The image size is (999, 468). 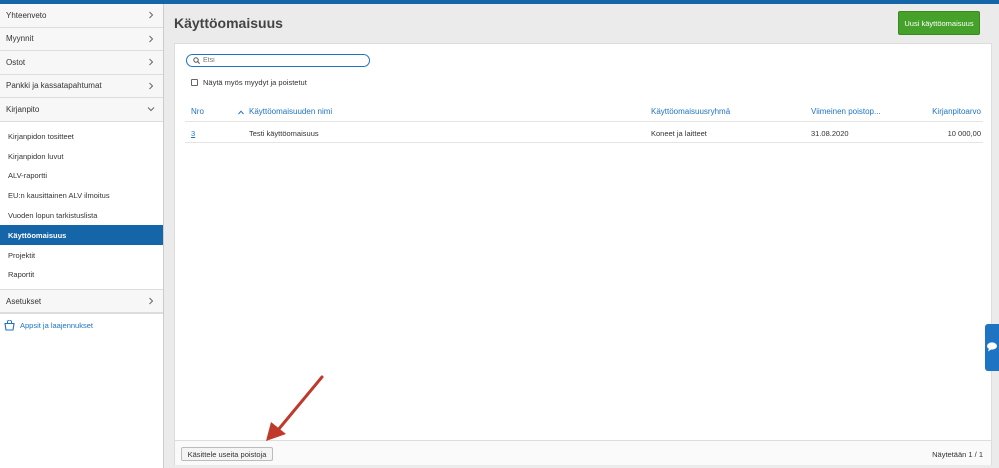 I want to click on sidebar-item-label: Kirjanpito, so click(x=23, y=109).